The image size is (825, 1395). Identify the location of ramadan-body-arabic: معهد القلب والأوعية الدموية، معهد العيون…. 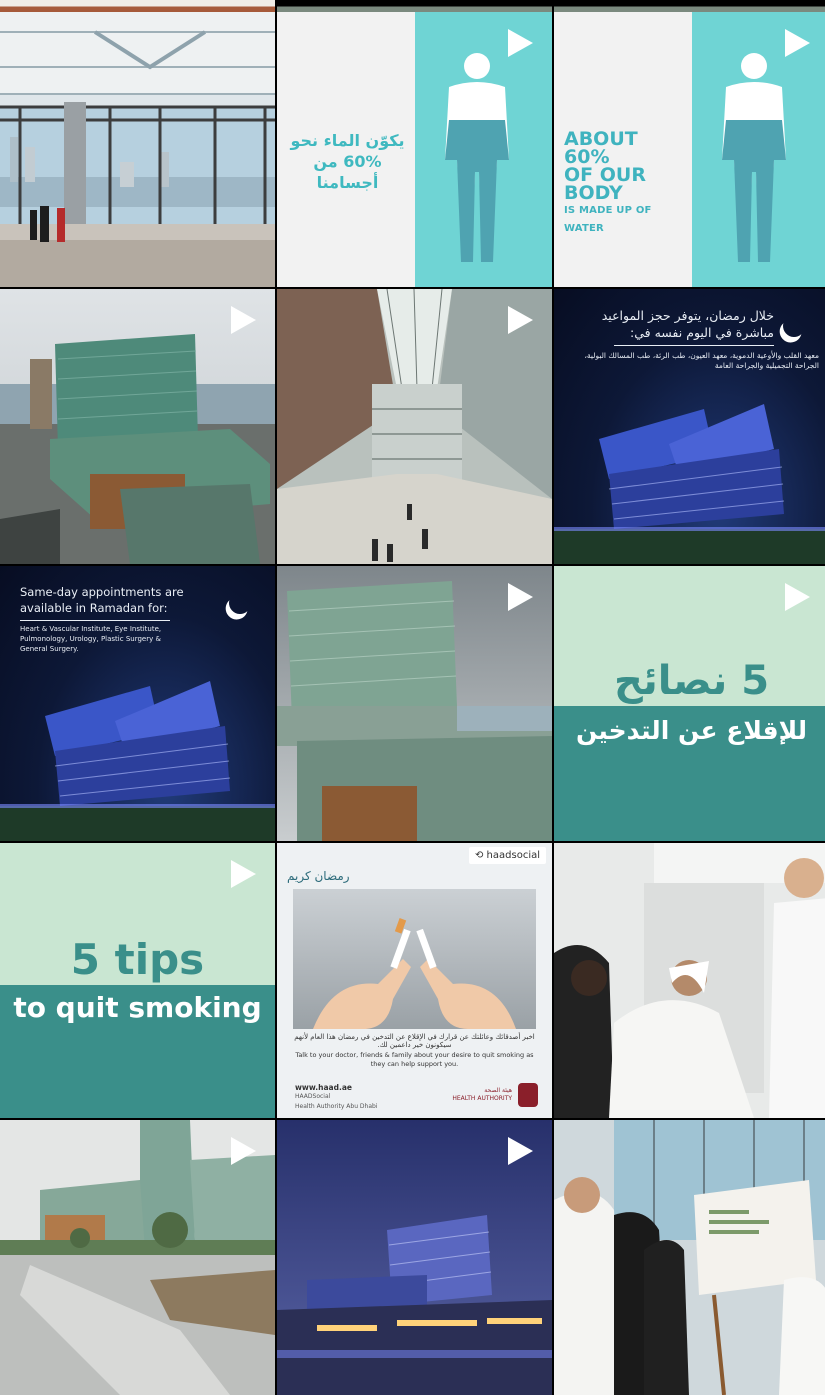
(701, 360).